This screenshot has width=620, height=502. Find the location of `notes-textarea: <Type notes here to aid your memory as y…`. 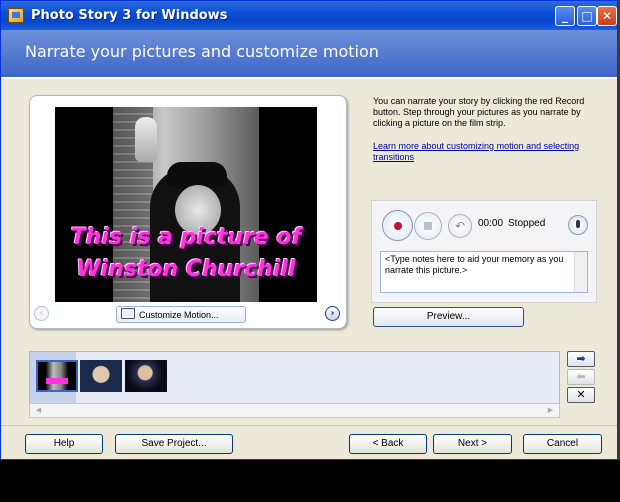

notes-textarea: <Type notes here to aid your memory as y… is located at coordinates (484, 272).